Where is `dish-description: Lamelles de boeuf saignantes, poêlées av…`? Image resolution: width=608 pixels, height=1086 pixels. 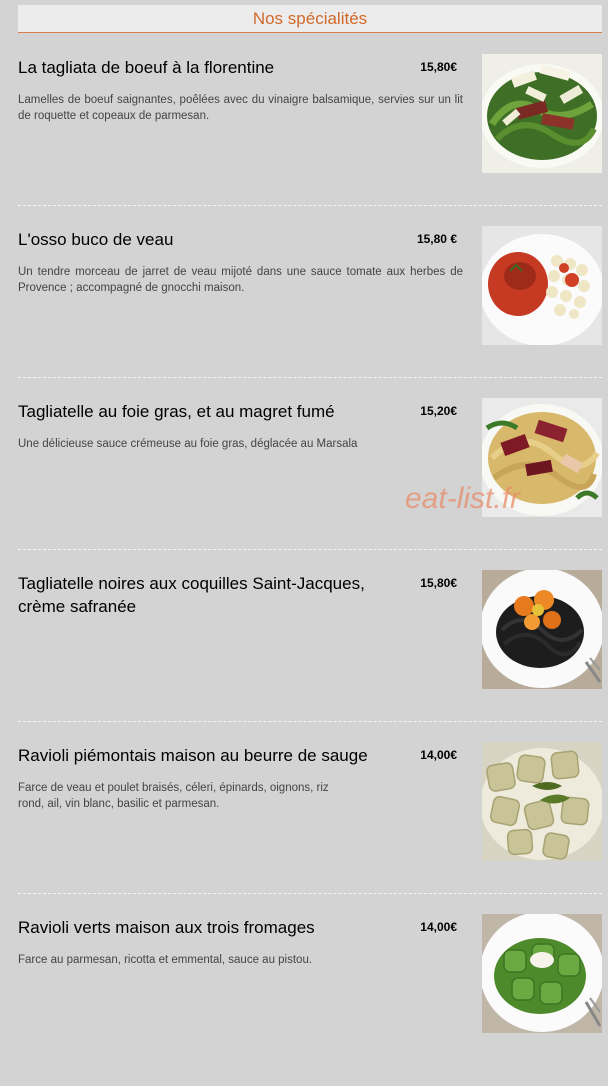
dish-description: Lamelles de boeuf saignantes, poêlées av… is located at coordinates (240, 108).